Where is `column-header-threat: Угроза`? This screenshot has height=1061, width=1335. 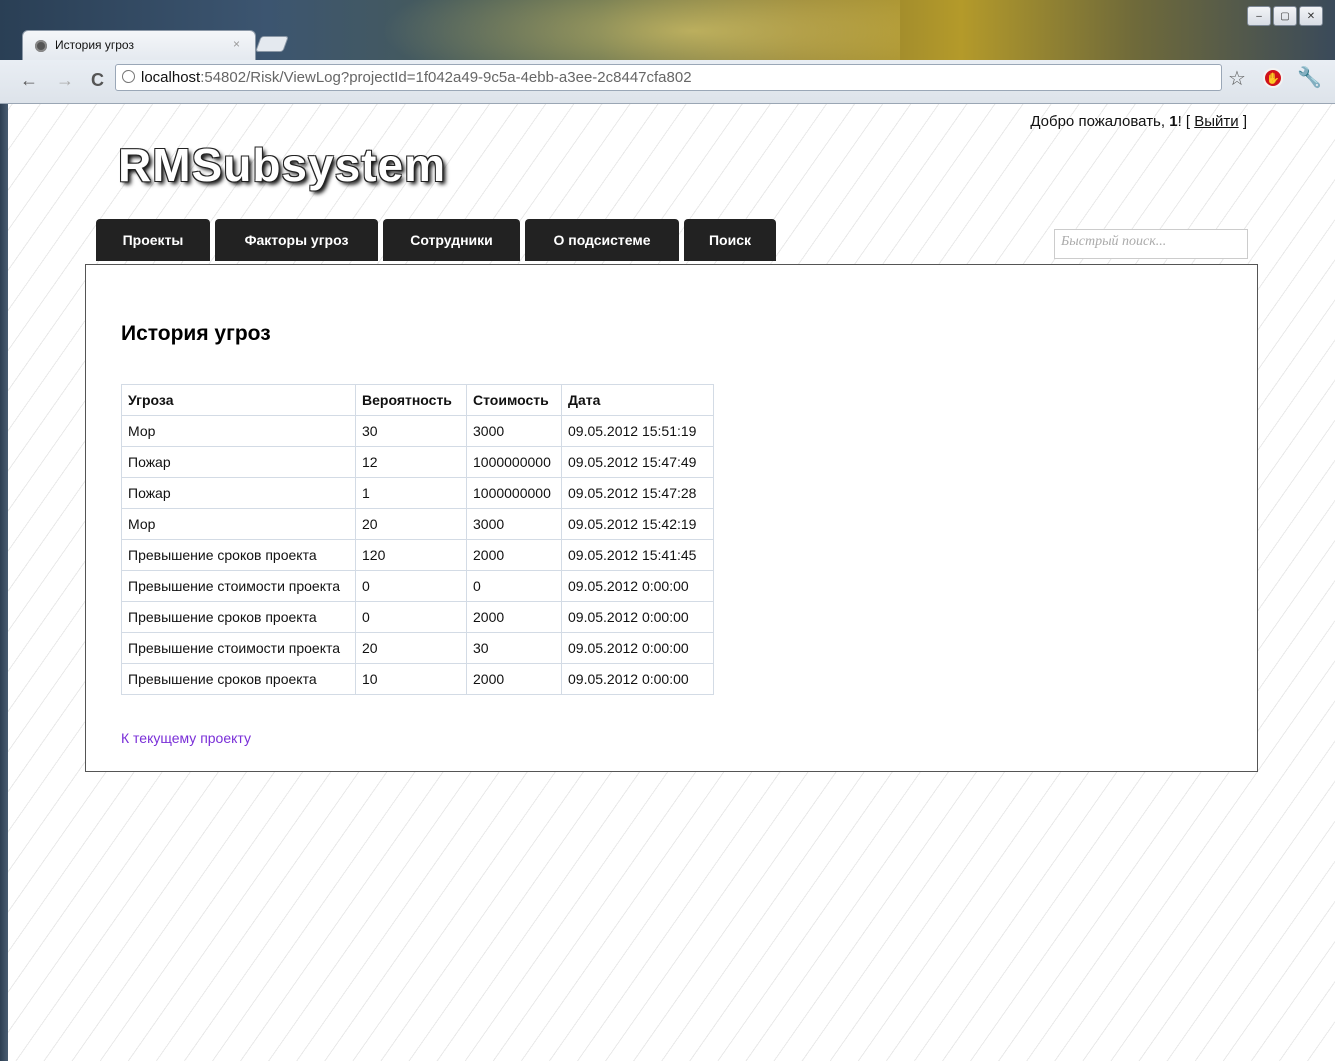
column-header-threat: Угроза is located at coordinates (238, 400).